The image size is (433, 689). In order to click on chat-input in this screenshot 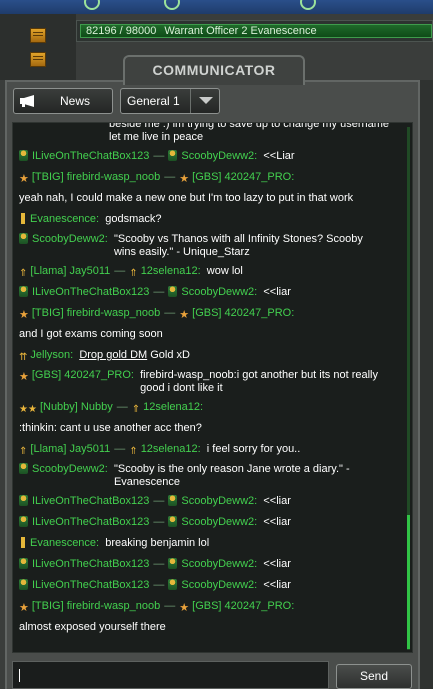, I will do `click(170, 675)`.